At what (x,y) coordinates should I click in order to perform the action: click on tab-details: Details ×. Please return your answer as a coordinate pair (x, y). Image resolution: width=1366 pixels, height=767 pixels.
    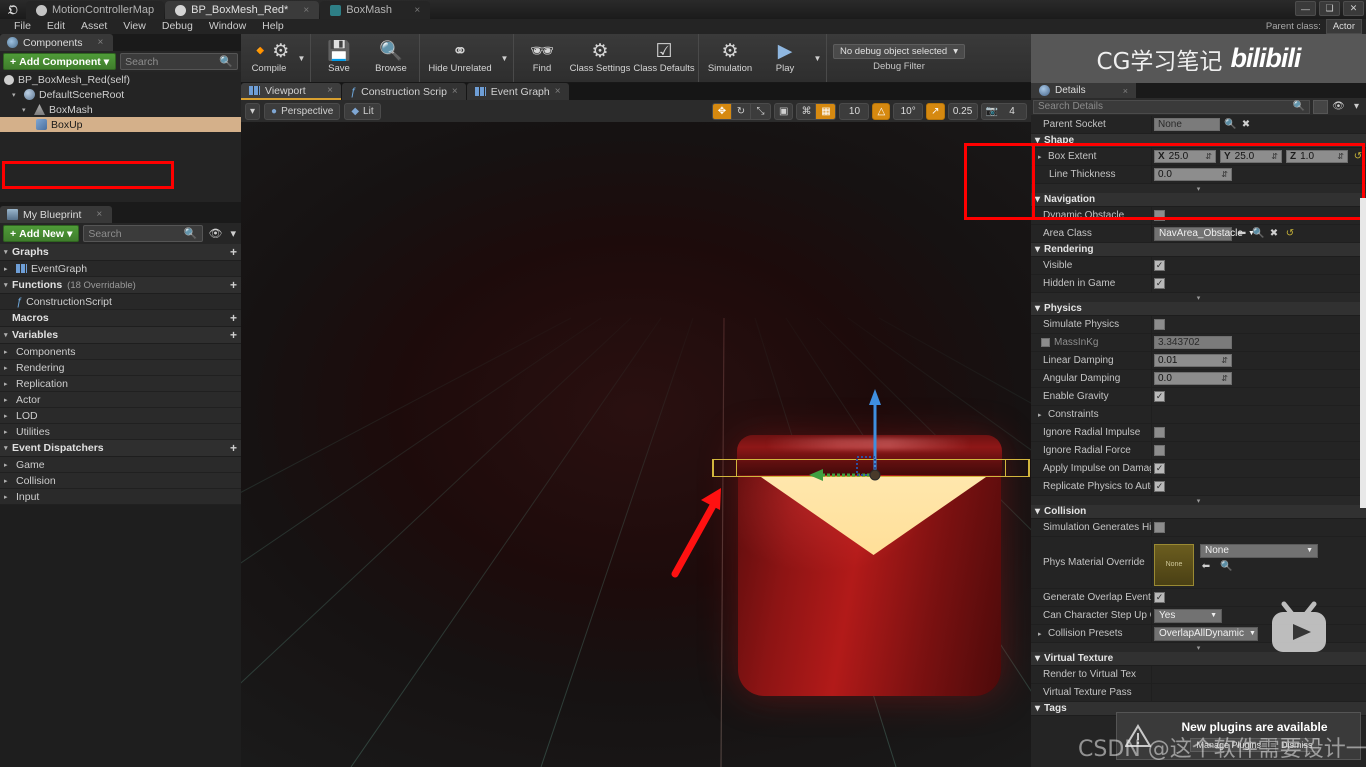
    Looking at the image, I should click on (1083, 90).